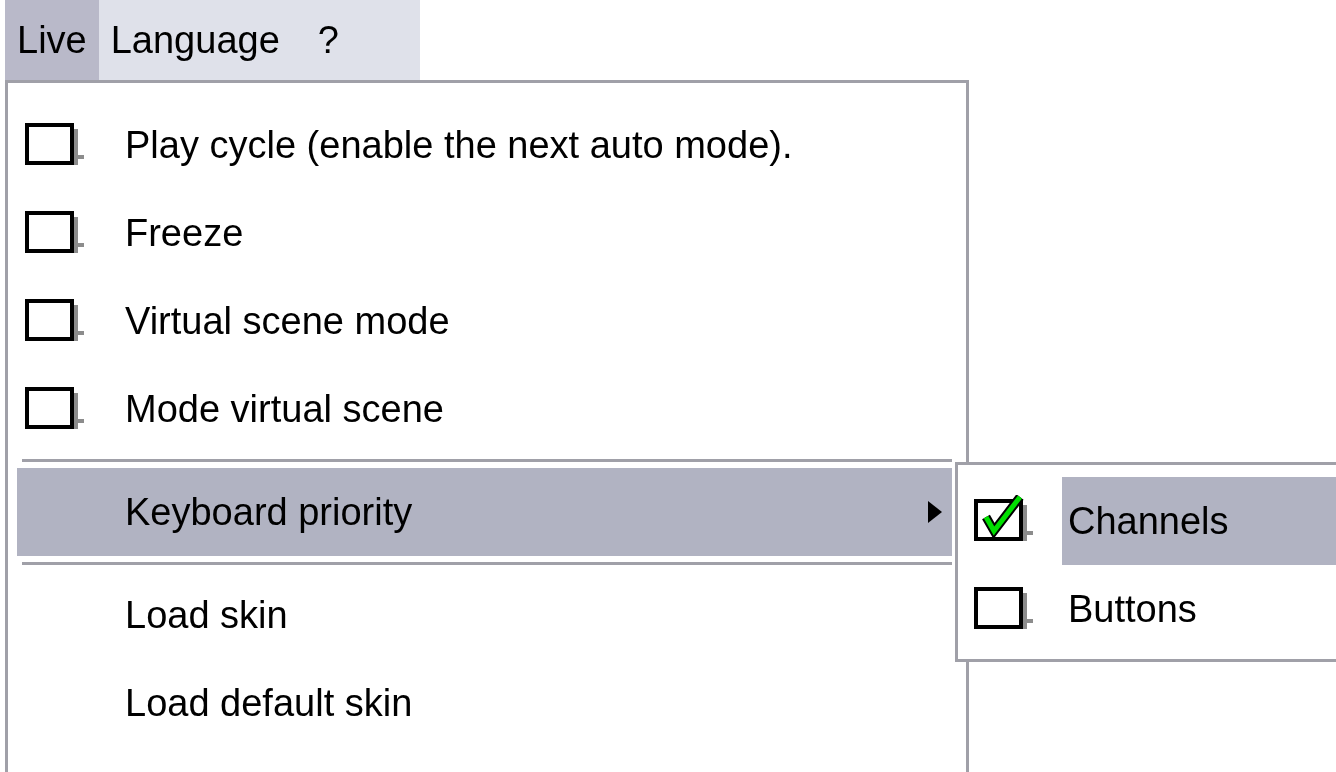 The height and width of the screenshot is (772, 1336). What do you see at coordinates (484, 409) in the screenshot?
I see `menu-item: Mode virtual scene` at bounding box center [484, 409].